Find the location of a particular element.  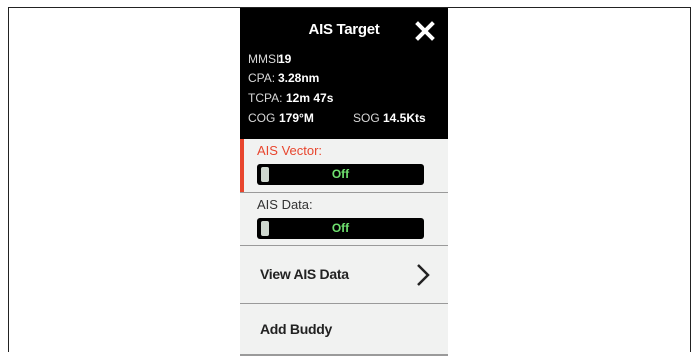

sog-value: 14.5Kts is located at coordinates (404, 118).